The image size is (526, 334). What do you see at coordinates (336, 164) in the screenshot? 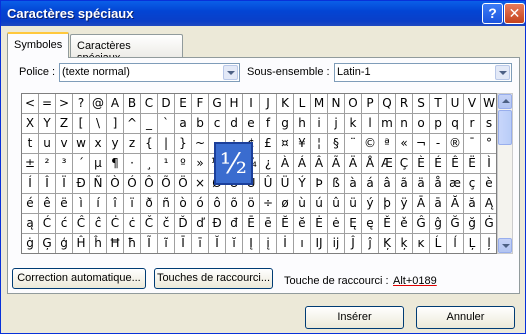
I see `character-cell: Ã` at bounding box center [336, 164].